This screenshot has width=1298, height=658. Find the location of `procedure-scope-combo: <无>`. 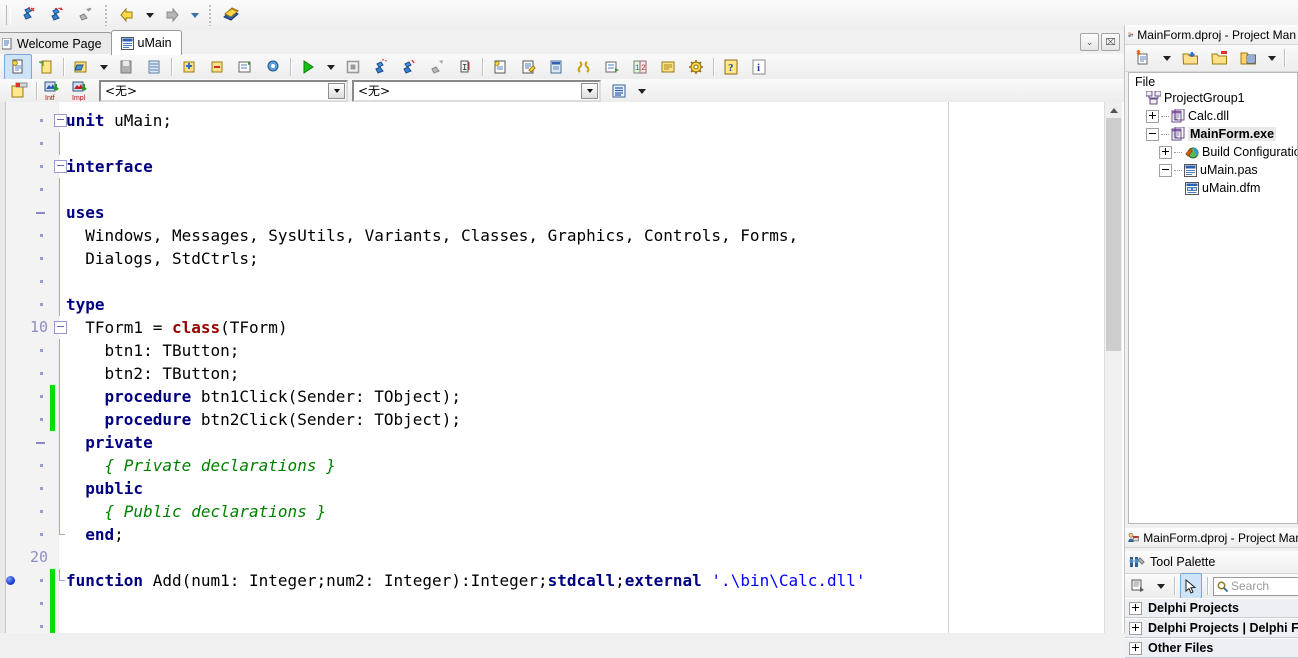

procedure-scope-combo: <无> is located at coordinates (476, 90).